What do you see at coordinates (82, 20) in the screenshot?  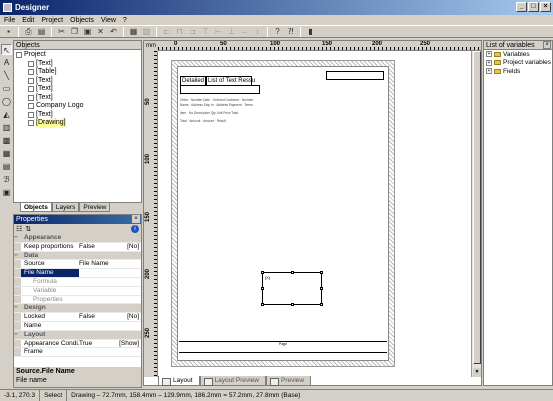 I see `menu-objects: Objects` at bounding box center [82, 20].